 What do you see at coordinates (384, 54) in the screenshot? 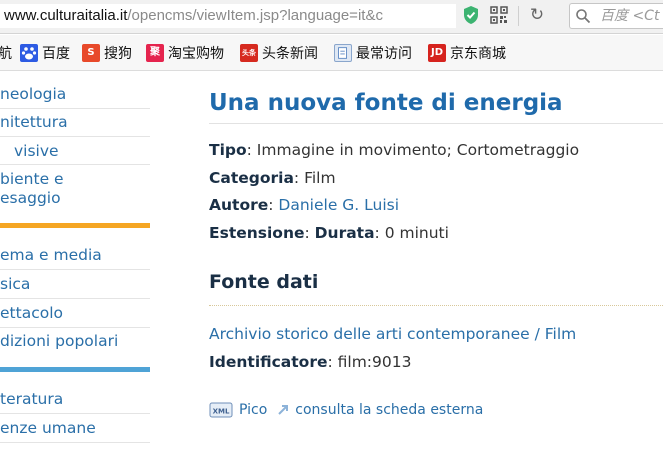
I see `bookmark-label: 最常访问` at bounding box center [384, 54].